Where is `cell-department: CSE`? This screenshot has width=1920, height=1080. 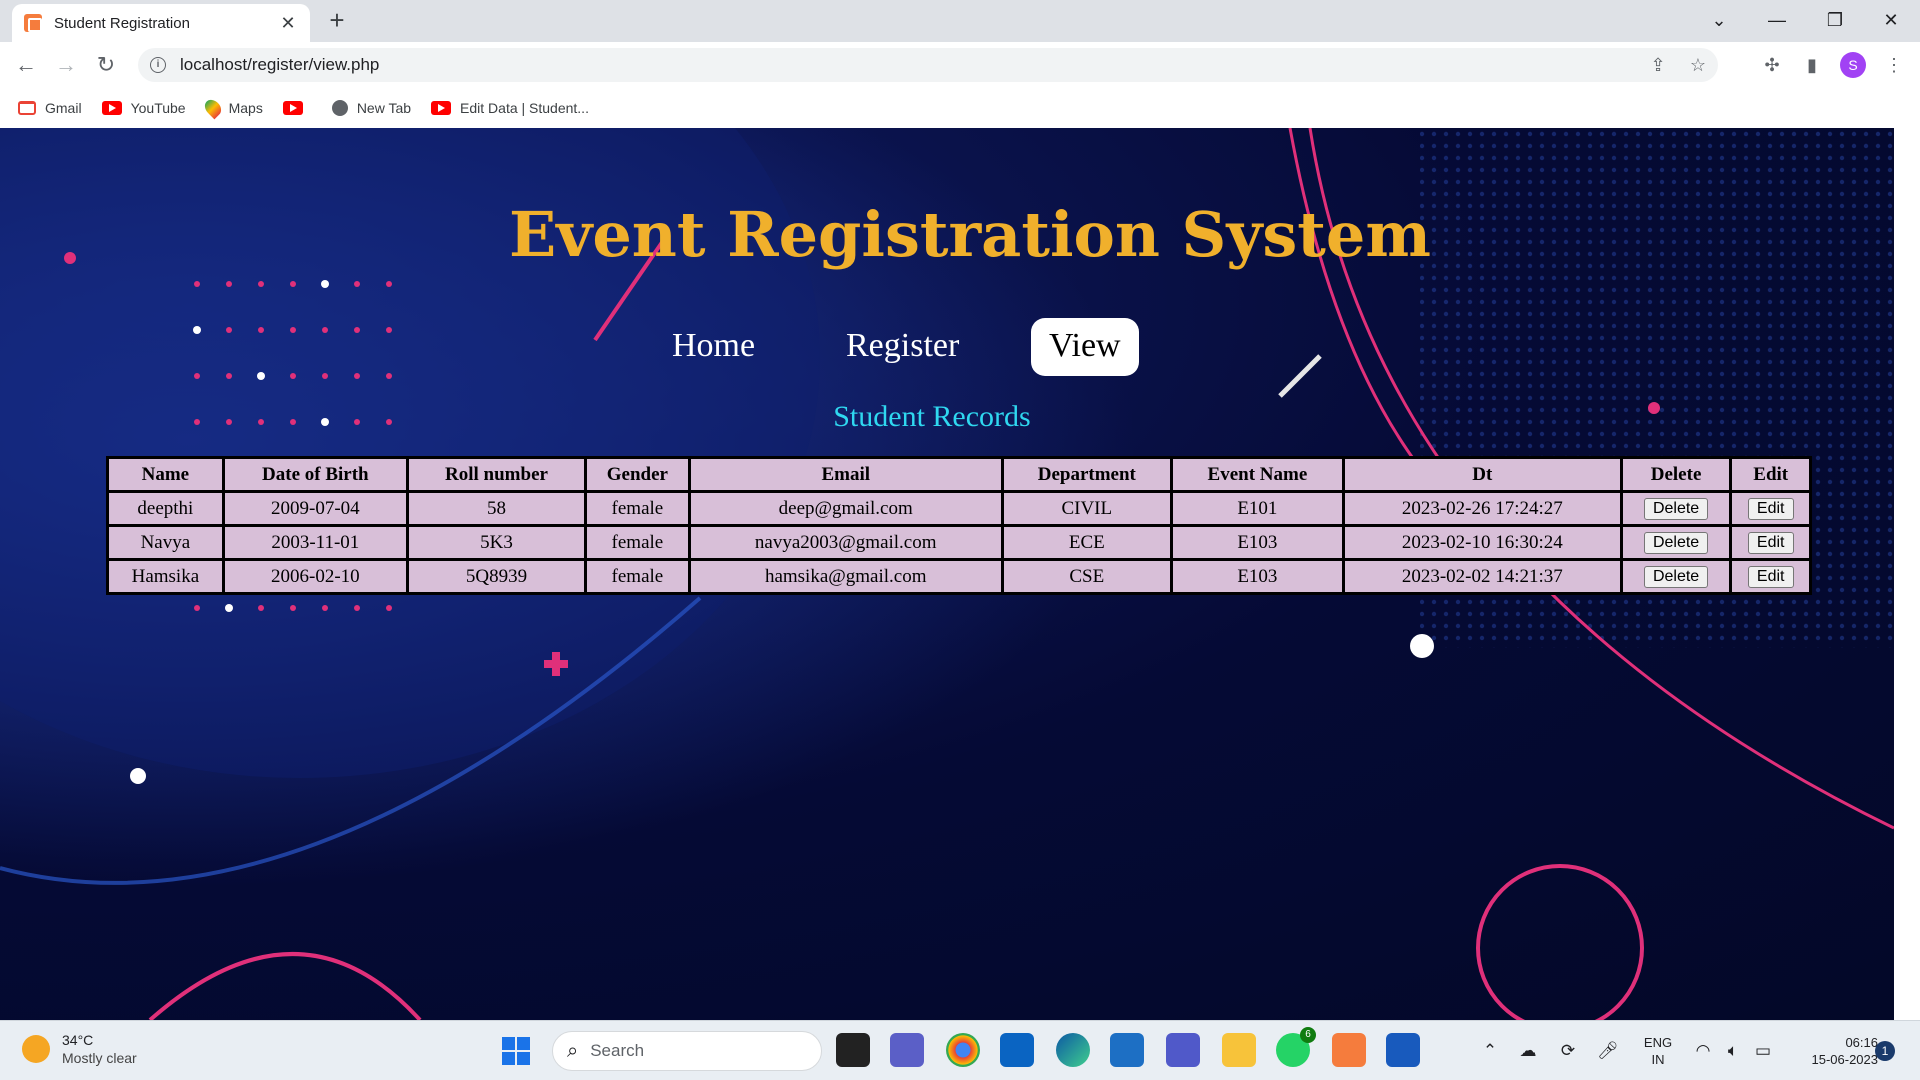
cell-department: CSE is located at coordinates (1086, 576).